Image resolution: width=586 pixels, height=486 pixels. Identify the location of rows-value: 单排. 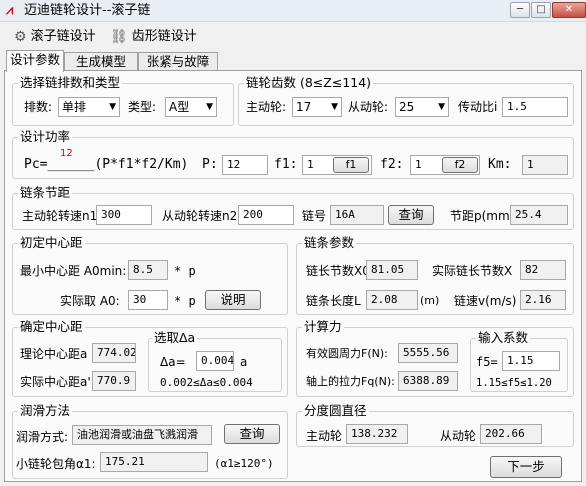
(74, 107).